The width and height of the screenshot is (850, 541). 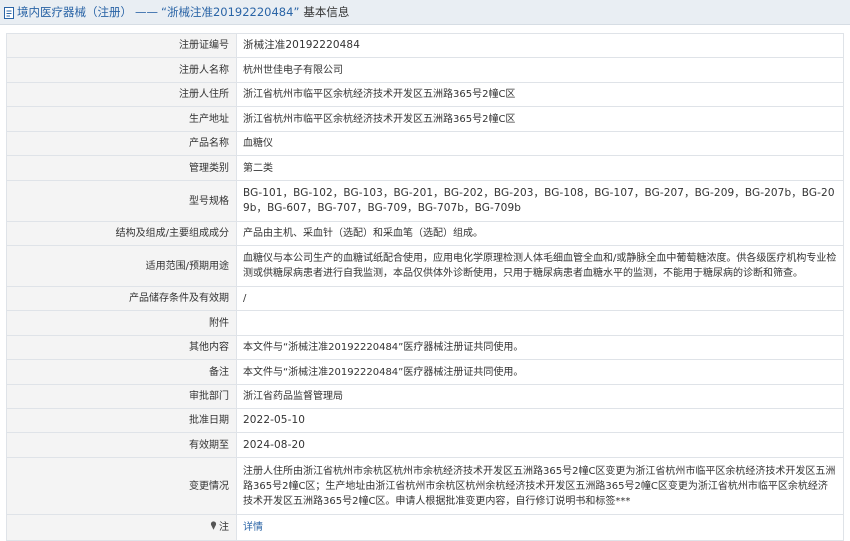 What do you see at coordinates (326, 12) in the screenshot?
I see `header-suffix: 基本信息` at bounding box center [326, 12].